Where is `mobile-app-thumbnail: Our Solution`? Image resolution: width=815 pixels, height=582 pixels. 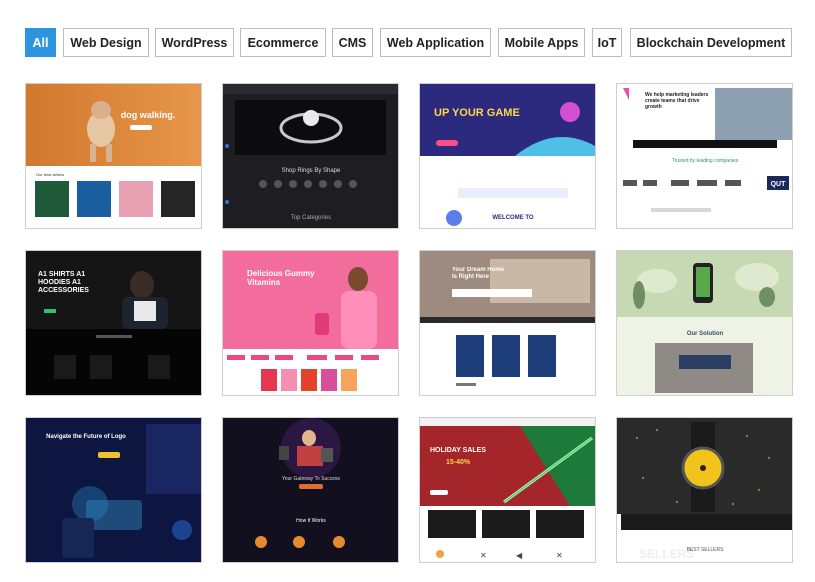 mobile-app-thumbnail: Our Solution is located at coordinates (704, 323).